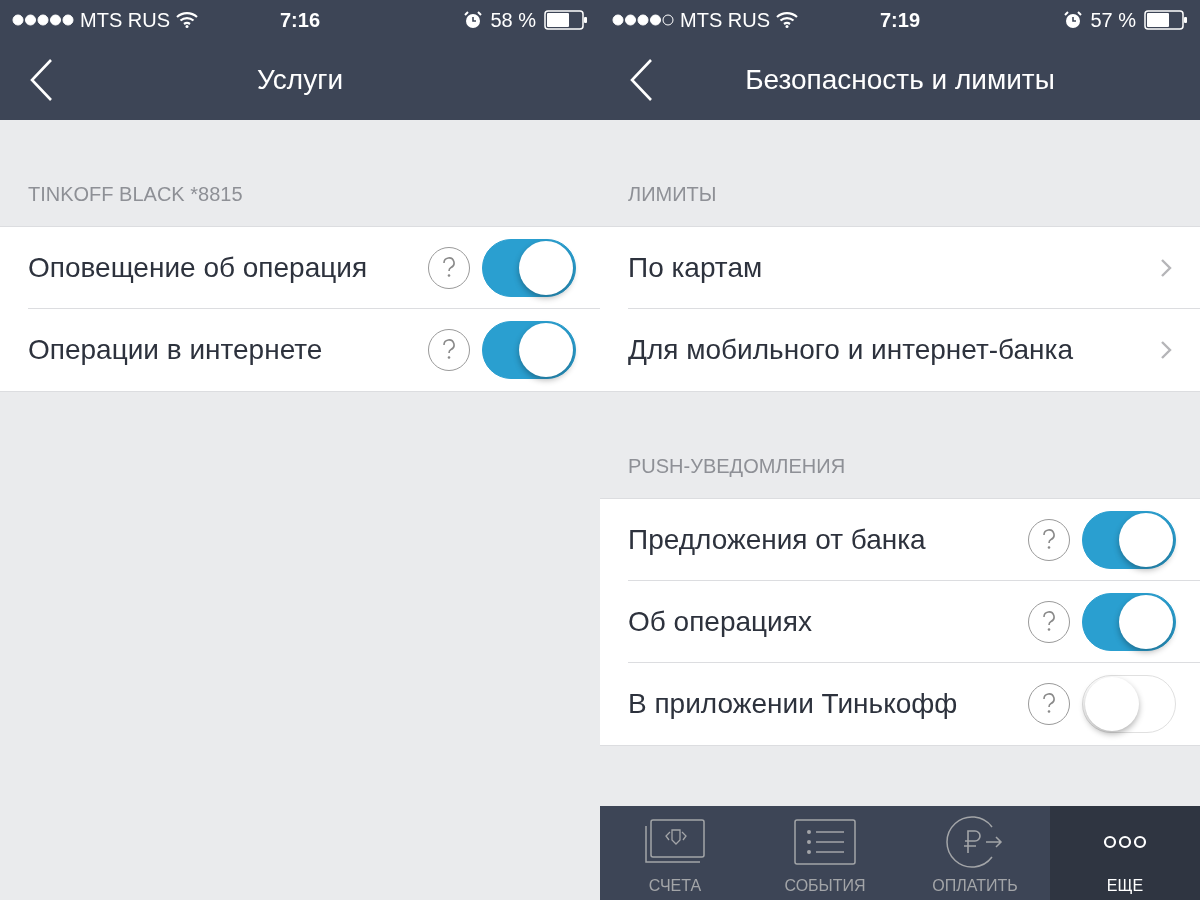 This screenshot has height=900, width=1200. I want to click on section-header: TINKOFF BLACK *8815, so click(136, 194).